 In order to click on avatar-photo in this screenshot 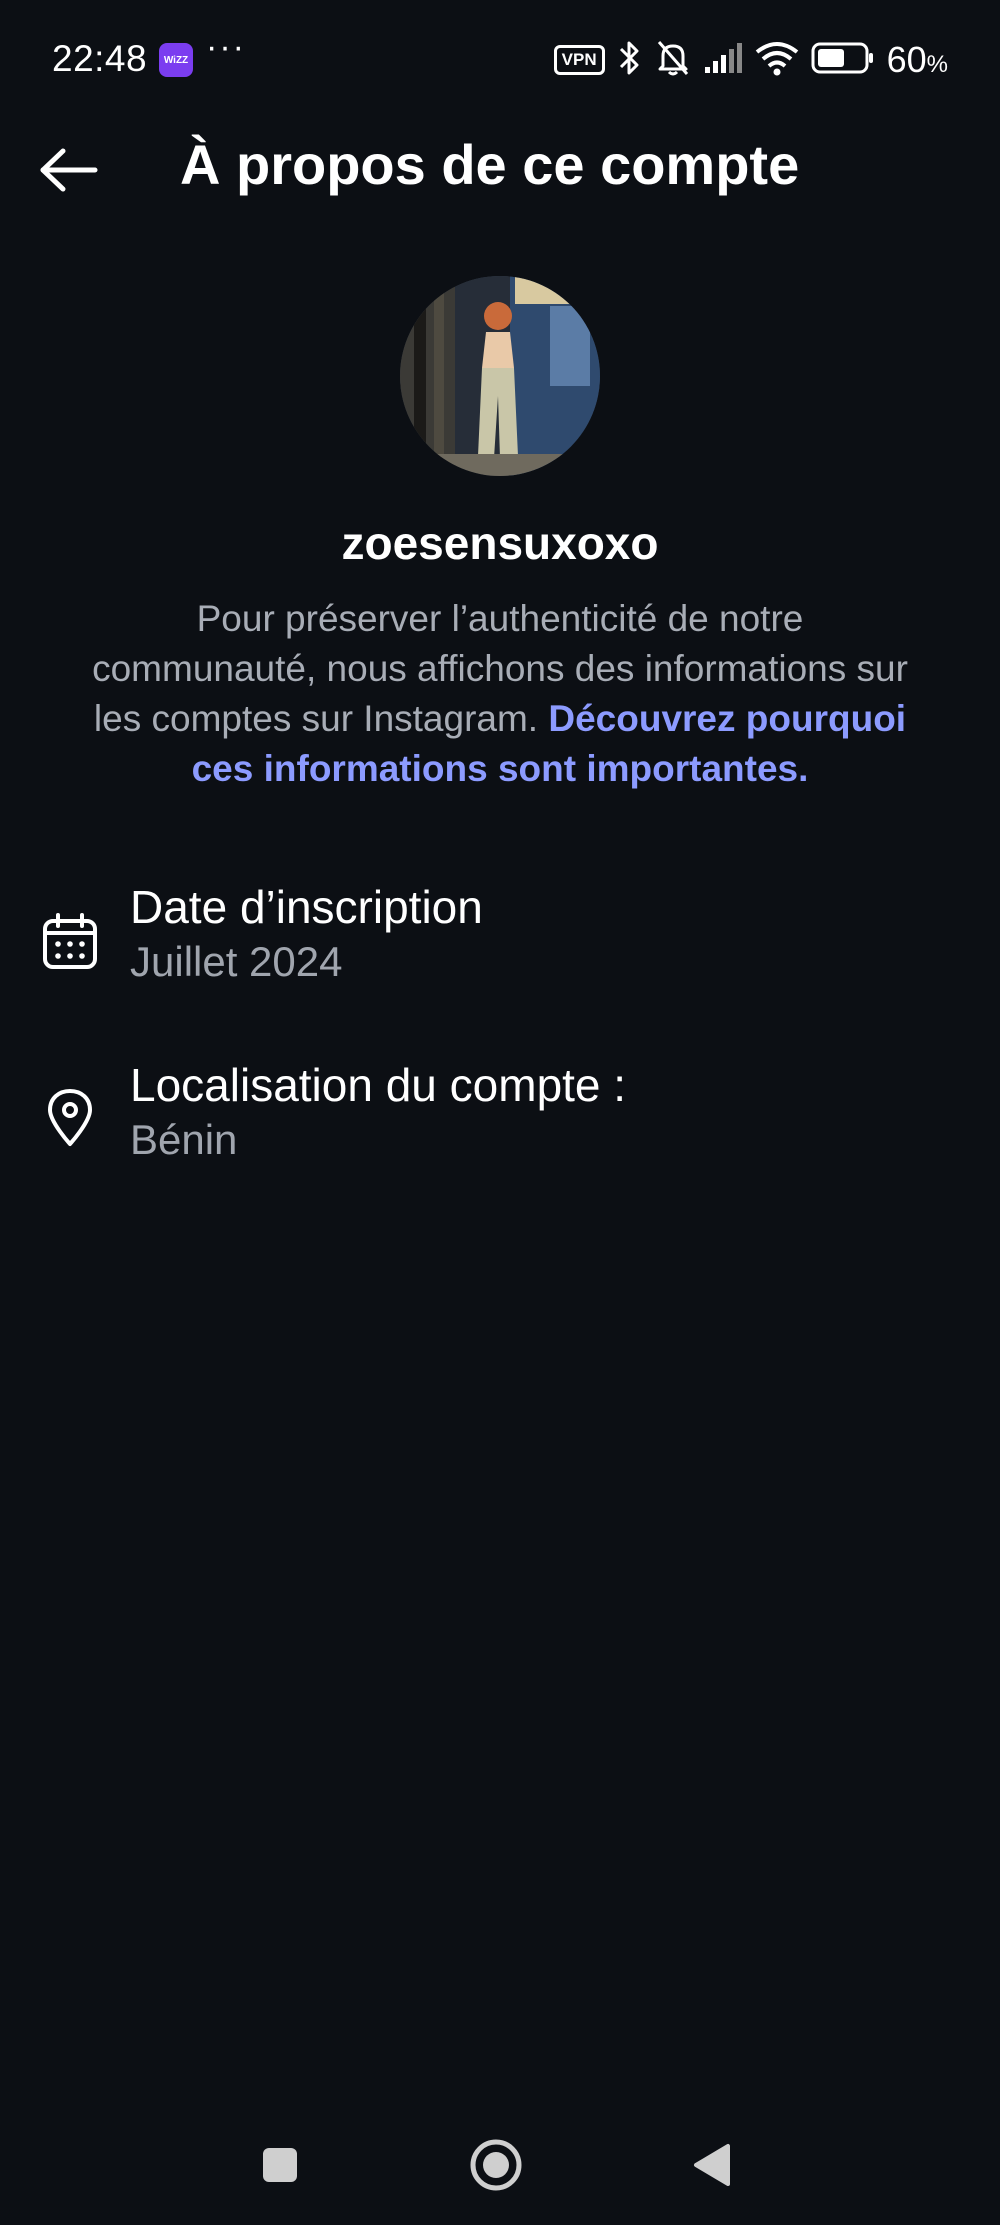, I will do `click(500, 376)`.